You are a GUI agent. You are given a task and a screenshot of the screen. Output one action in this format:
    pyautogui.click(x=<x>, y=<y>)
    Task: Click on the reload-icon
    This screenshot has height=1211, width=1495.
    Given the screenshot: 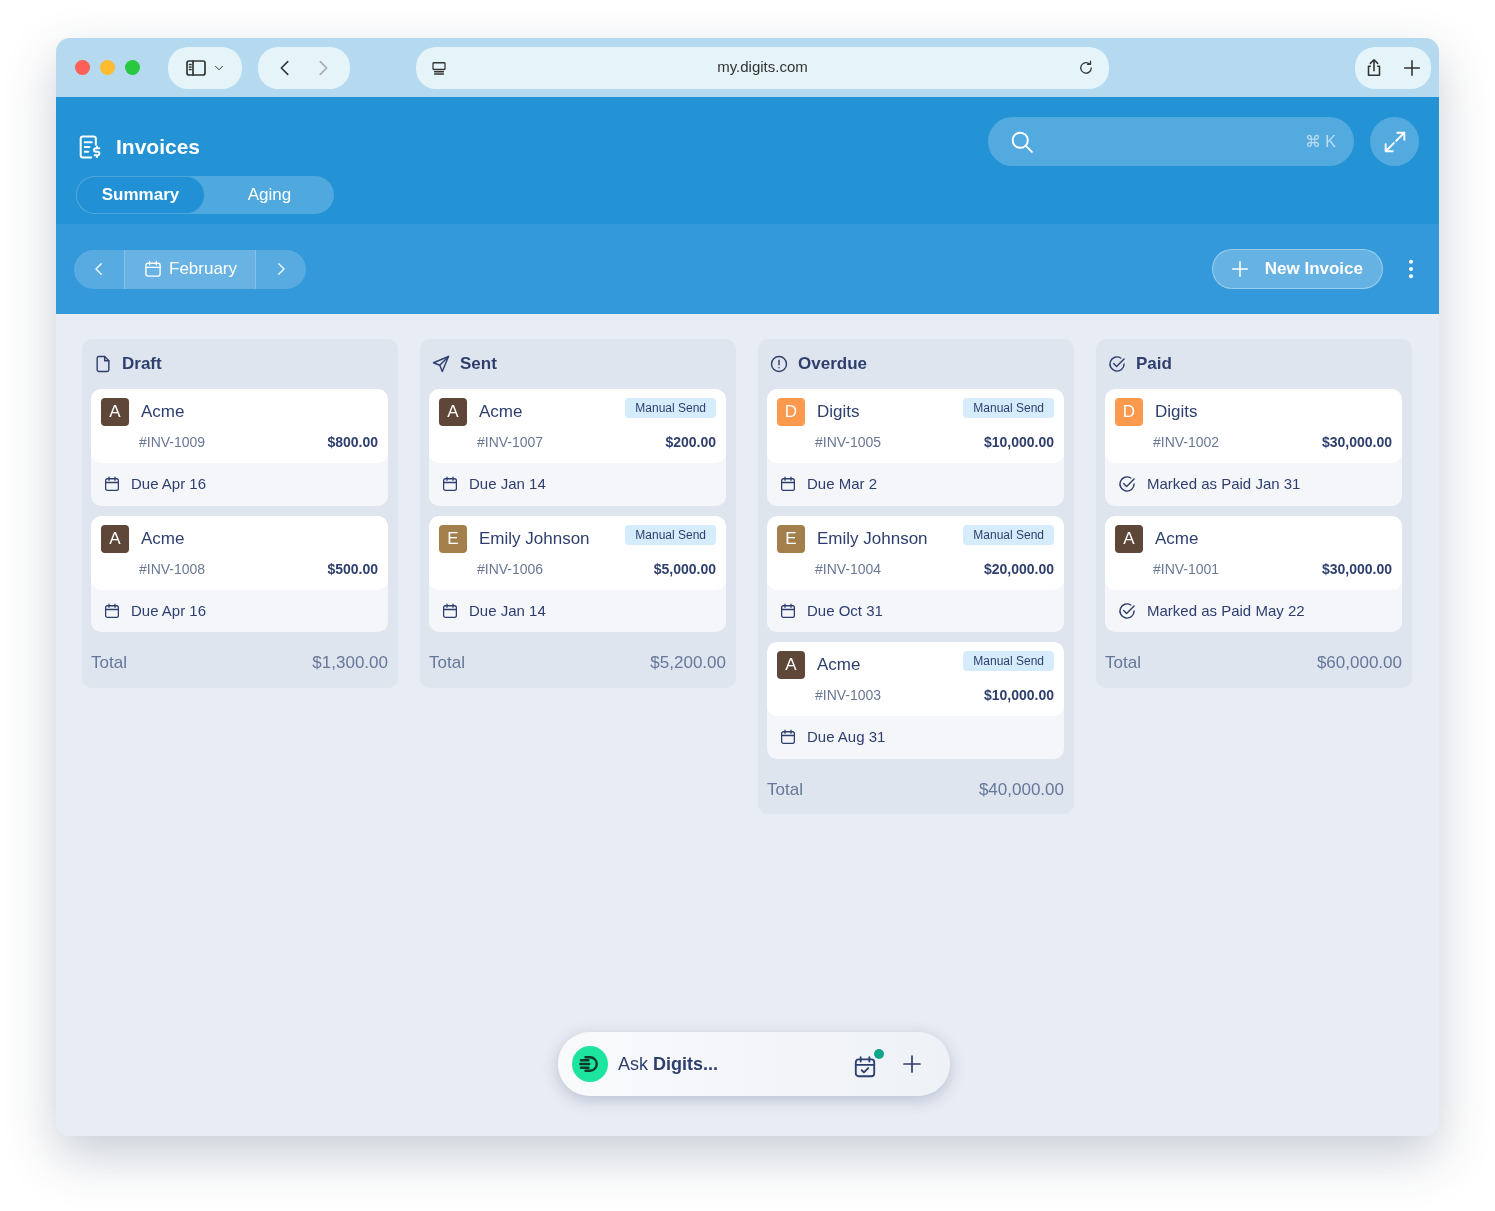 What is the action you would take?
    pyautogui.click(x=1086, y=67)
    